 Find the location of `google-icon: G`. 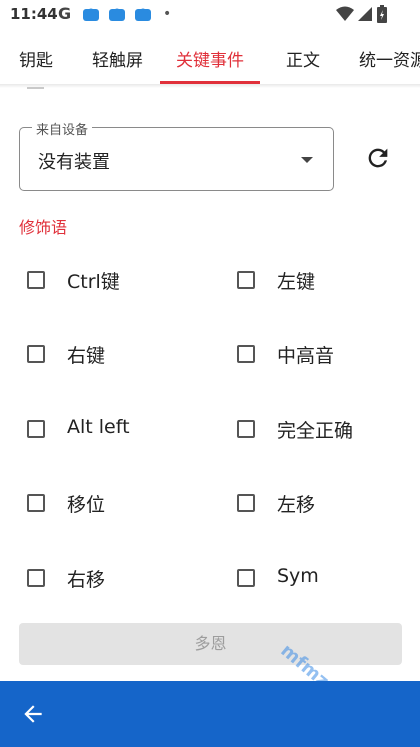

google-icon: G is located at coordinates (65, 13).